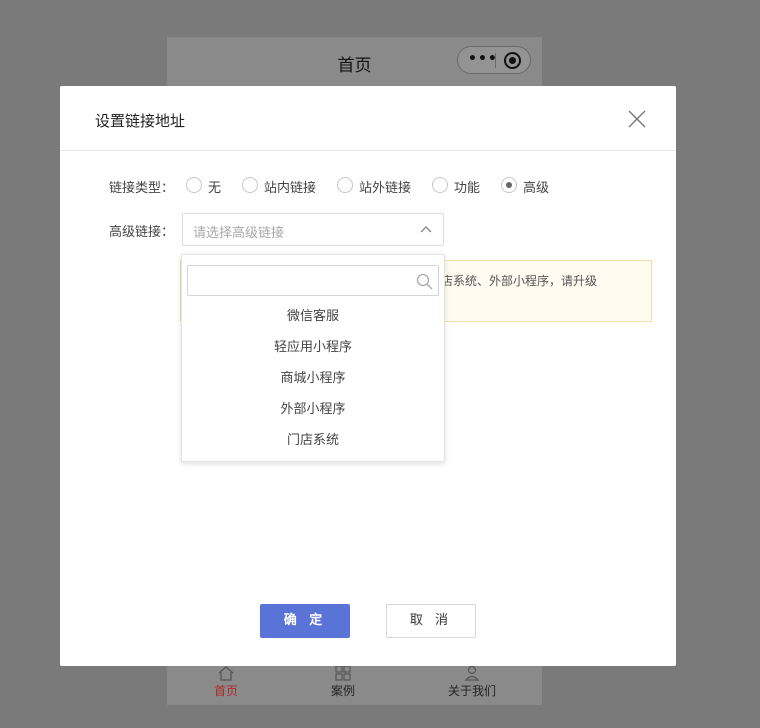 The width and height of the screenshot is (760, 728). Describe the element at coordinates (302, 281) in the screenshot. I see `dropdown-search-input` at that location.